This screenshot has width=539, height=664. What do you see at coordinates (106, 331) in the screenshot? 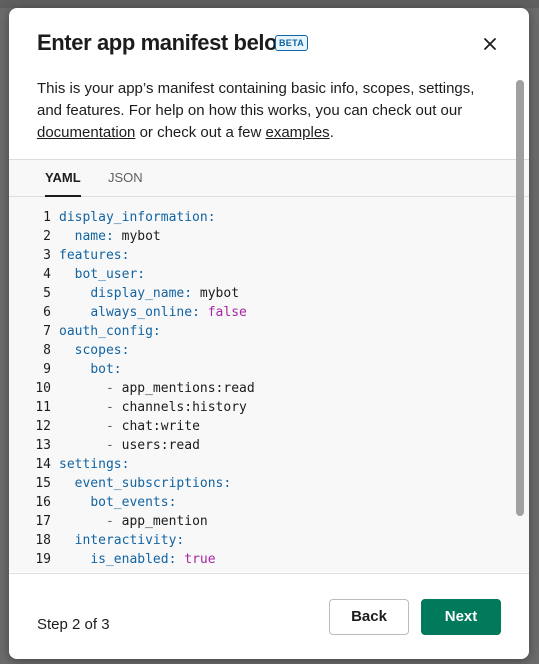
I see `yaml-key: oauth_config` at bounding box center [106, 331].